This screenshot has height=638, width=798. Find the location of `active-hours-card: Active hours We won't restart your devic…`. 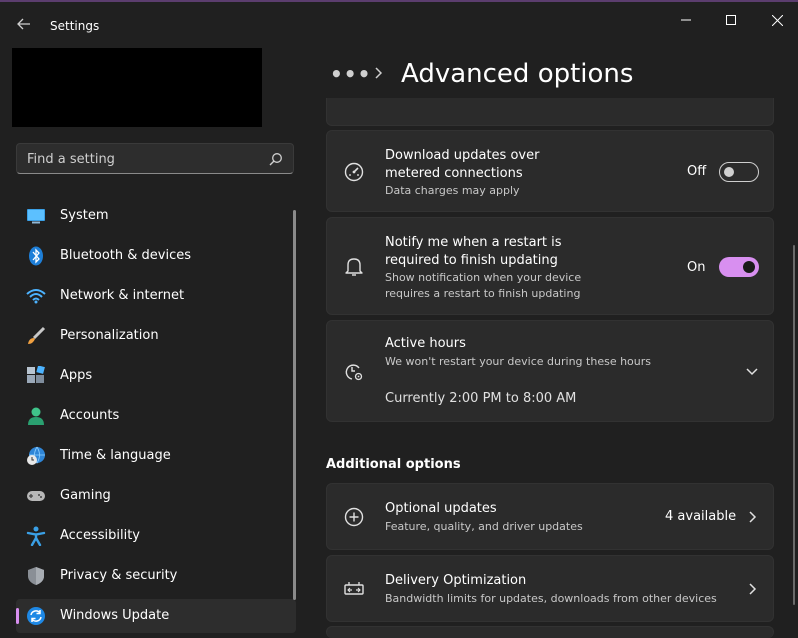

active-hours-card: Active hours We won't restart your devic… is located at coordinates (550, 371).